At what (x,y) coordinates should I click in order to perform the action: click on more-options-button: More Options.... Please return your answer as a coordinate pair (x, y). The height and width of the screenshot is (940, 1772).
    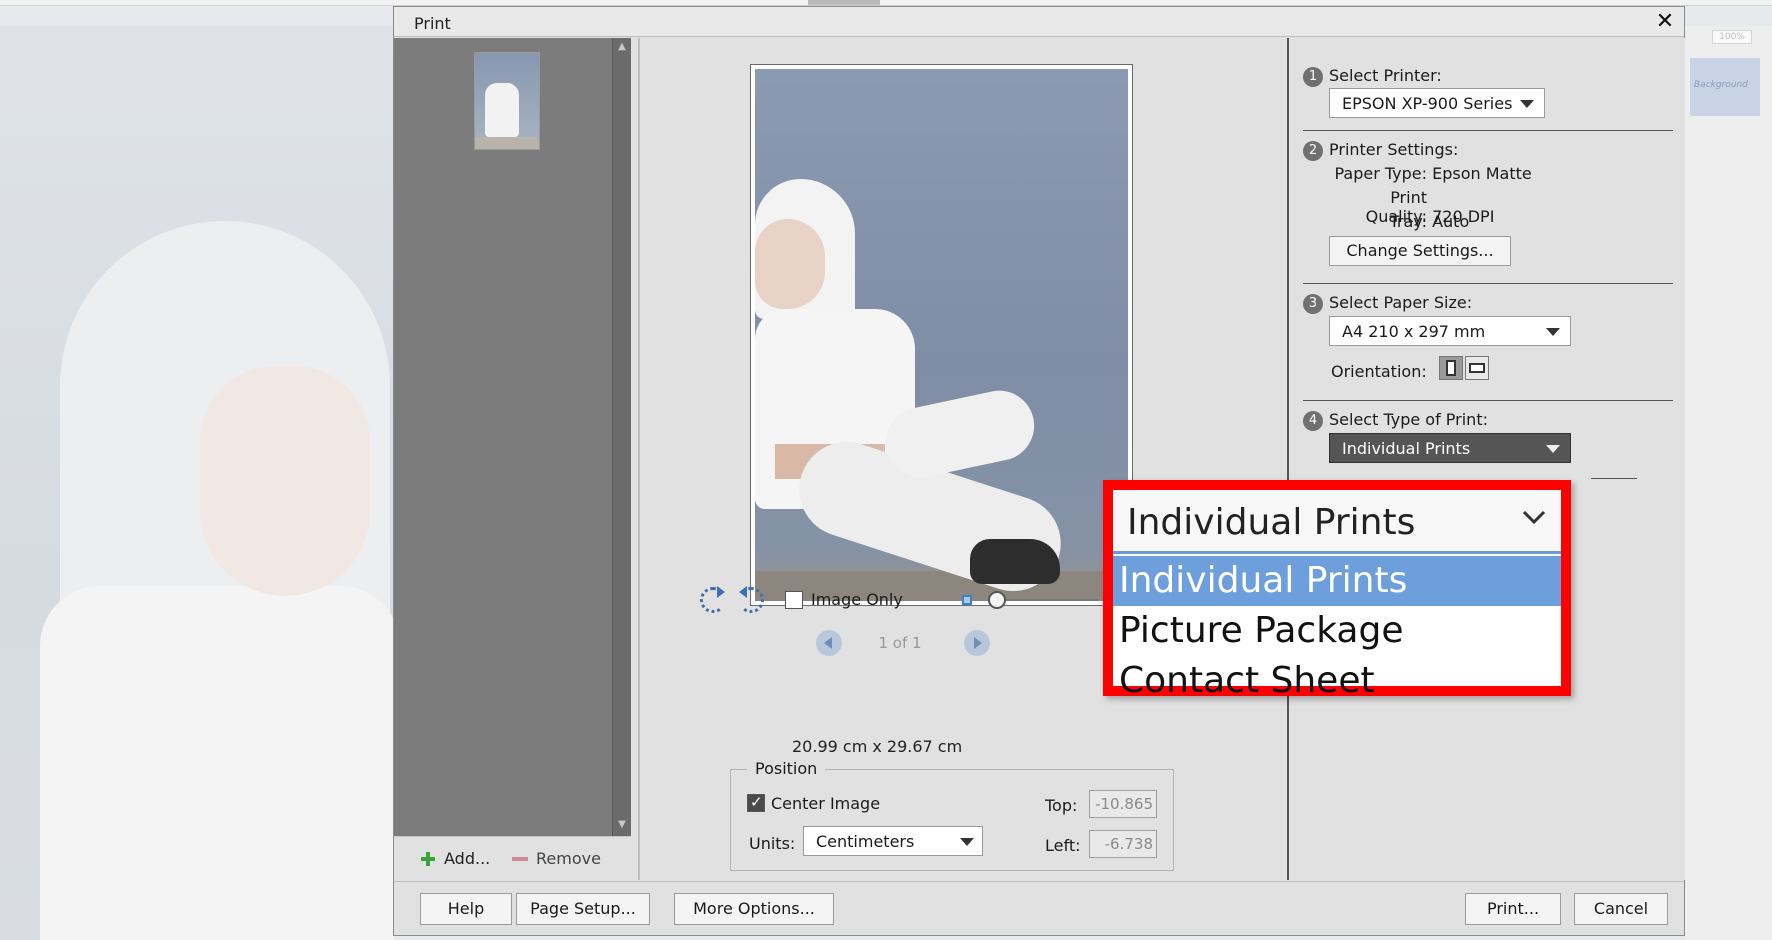
    Looking at the image, I should click on (754, 909).